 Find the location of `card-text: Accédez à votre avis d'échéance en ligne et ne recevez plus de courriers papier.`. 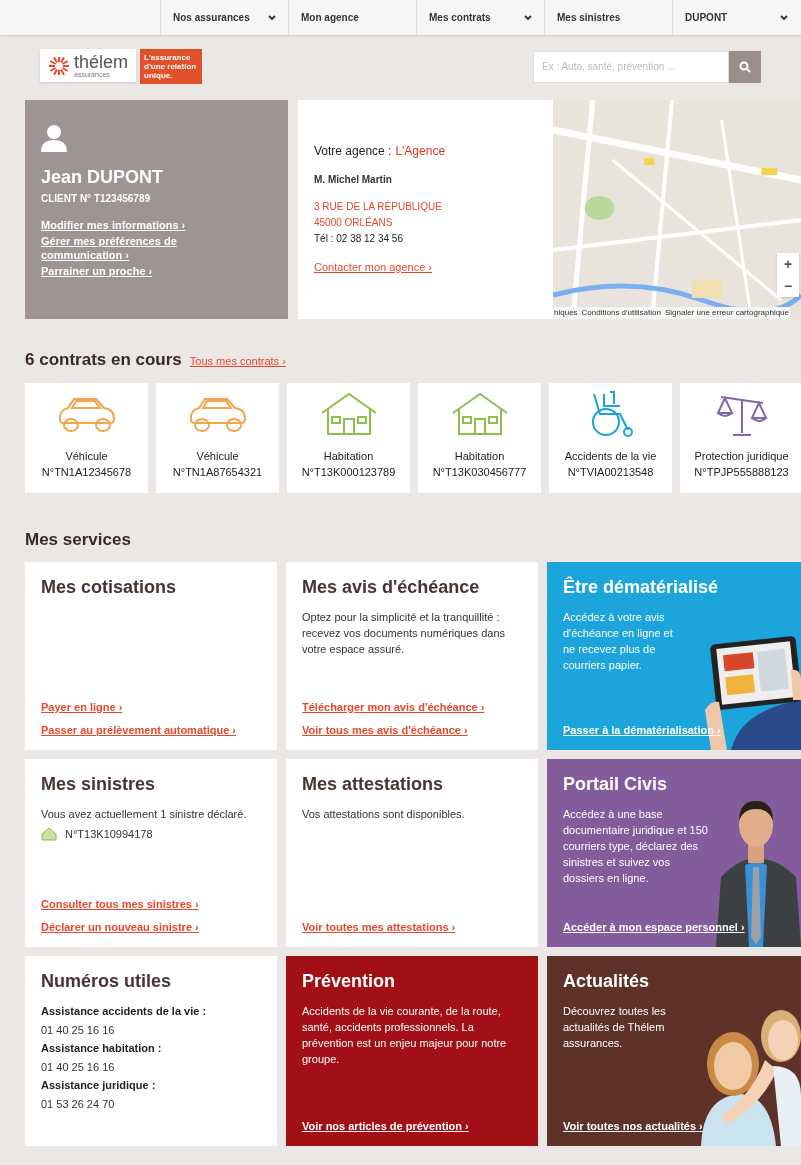

card-text: Accédez à votre avis d'échéance en ligne et ne recevez plus de courriers papier. is located at coordinates (618, 641).